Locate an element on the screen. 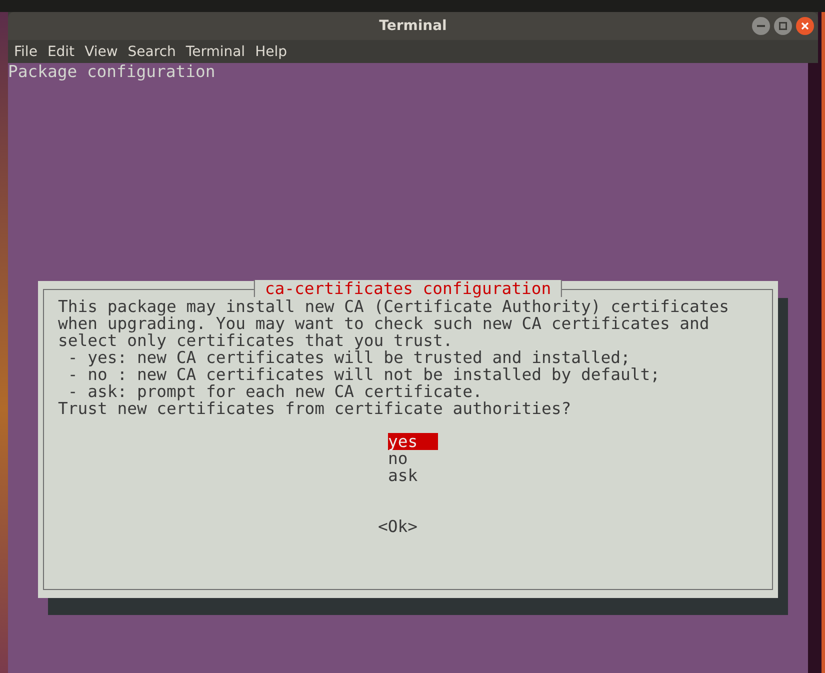 This screenshot has height=673, width=825. menu-item: File is located at coordinates (26, 52).